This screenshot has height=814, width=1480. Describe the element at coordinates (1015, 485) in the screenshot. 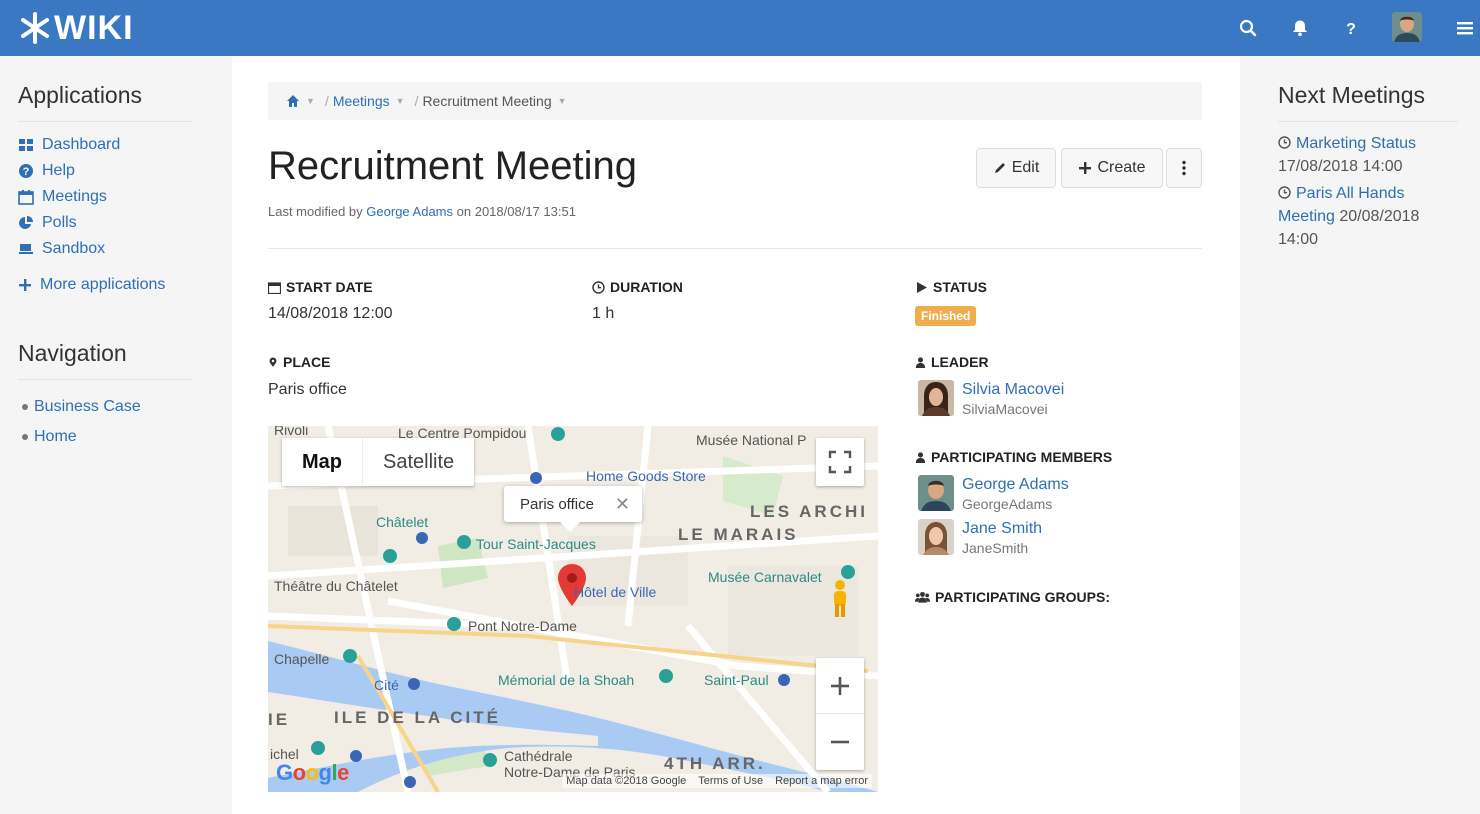

I see `member-name: George Adams` at that location.